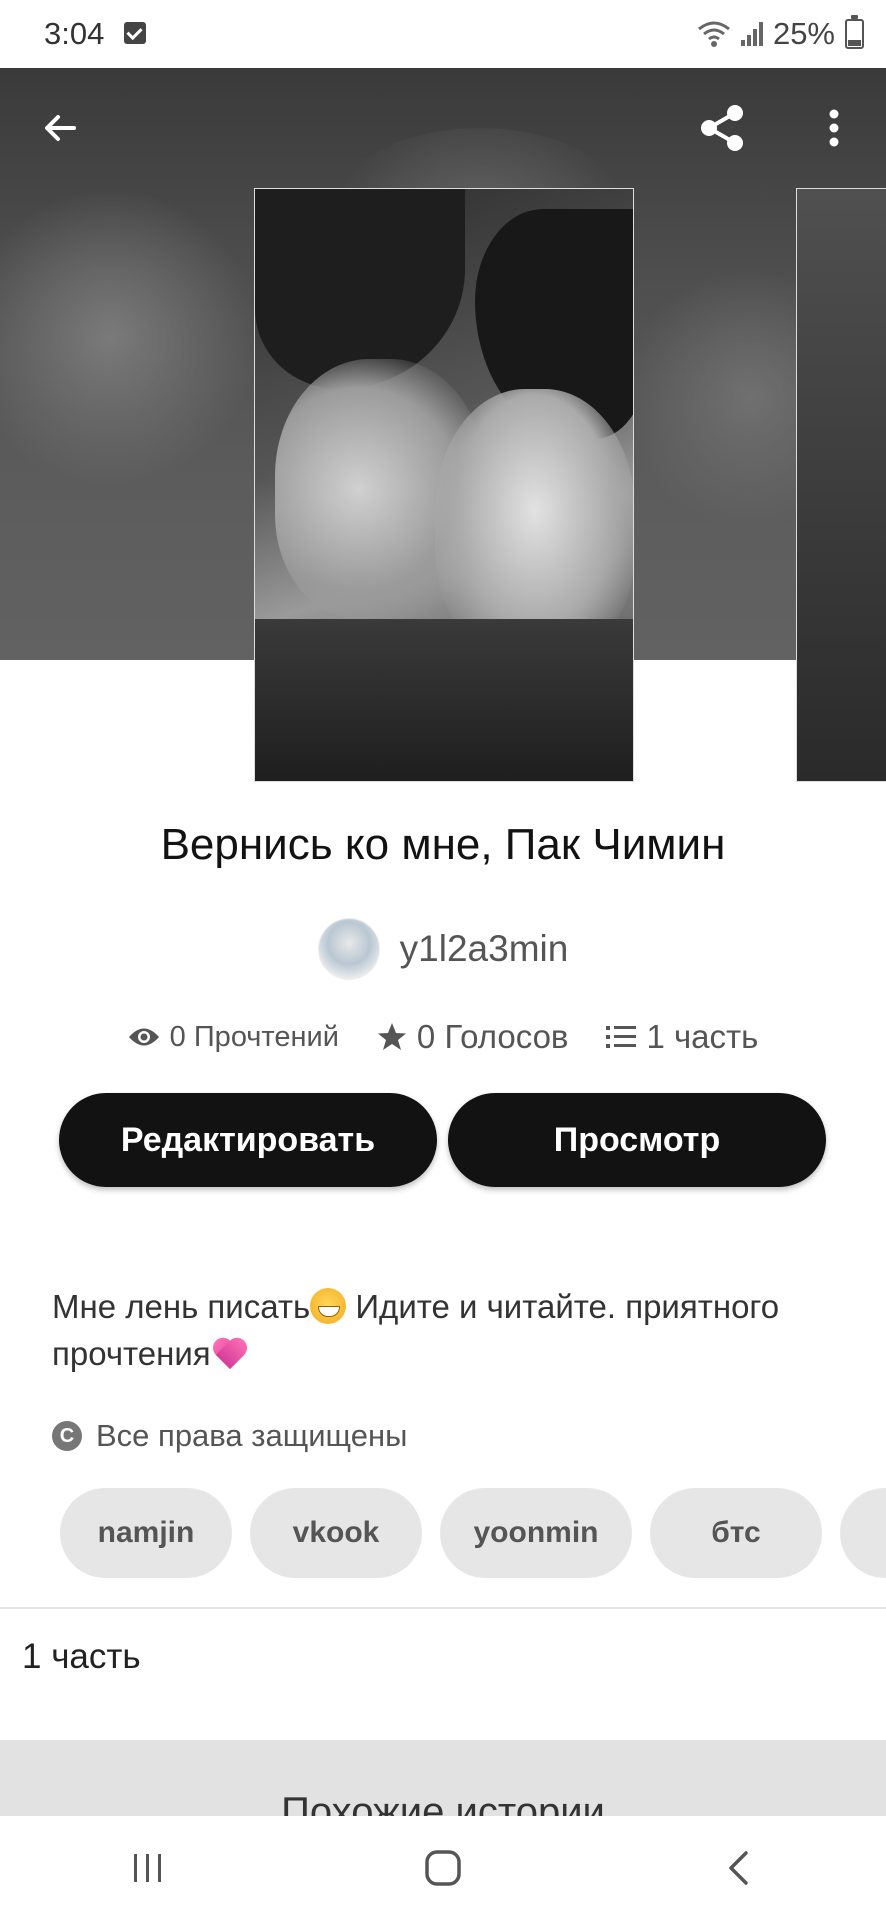  Describe the element at coordinates (74, 33) in the screenshot. I see `status-time: 3:04` at that location.